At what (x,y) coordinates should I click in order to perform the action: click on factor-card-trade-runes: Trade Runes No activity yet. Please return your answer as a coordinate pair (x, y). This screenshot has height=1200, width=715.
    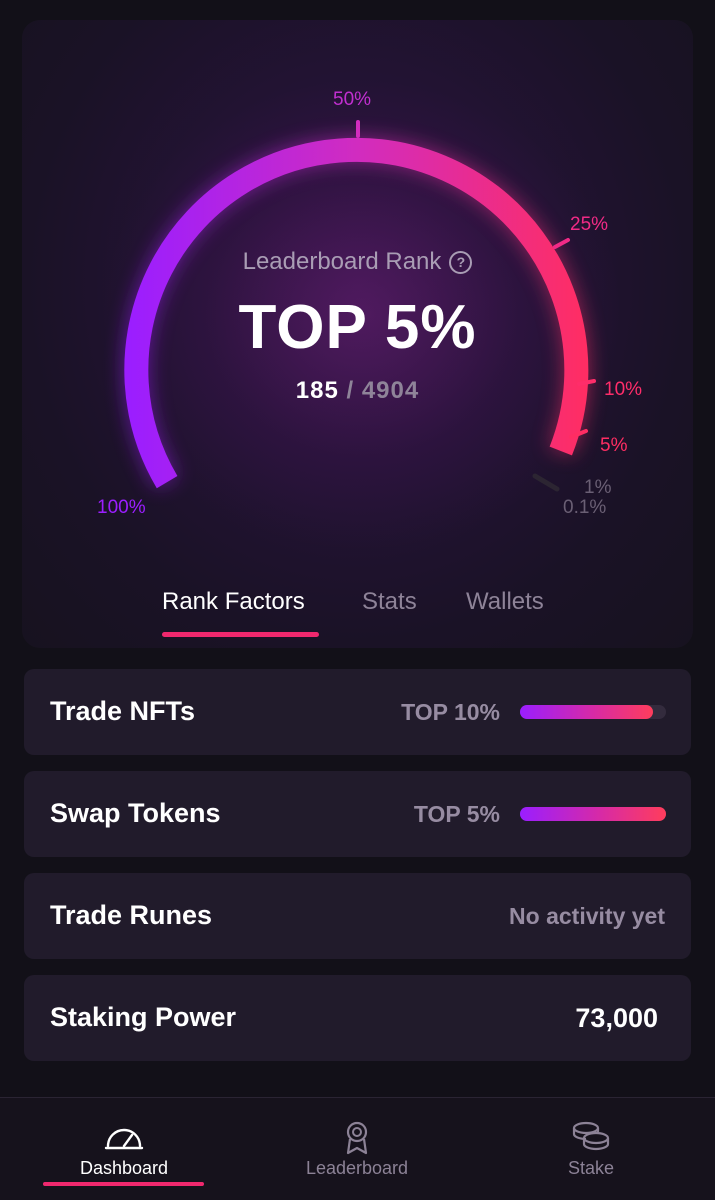
    Looking at the image, I should click on (357, 916).